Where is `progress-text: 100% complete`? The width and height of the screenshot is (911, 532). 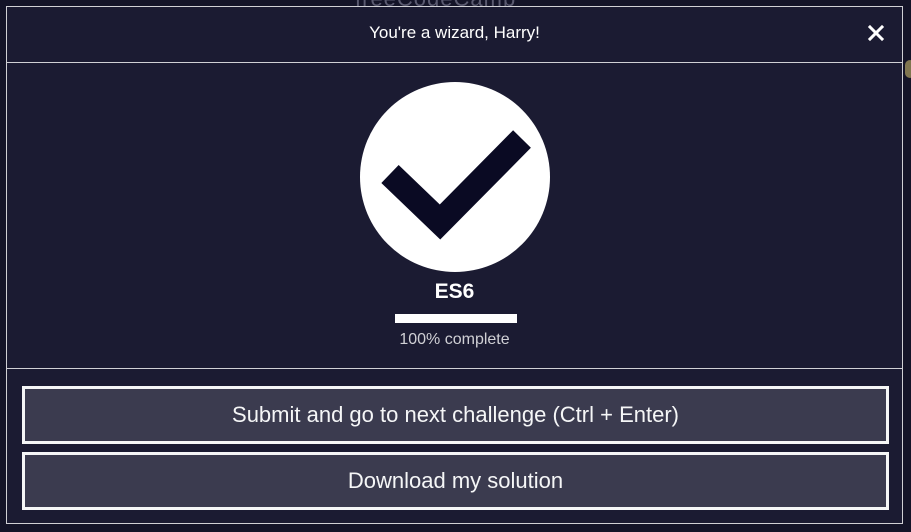
progress-text: 100% complete is located at coordinates (454, 339).